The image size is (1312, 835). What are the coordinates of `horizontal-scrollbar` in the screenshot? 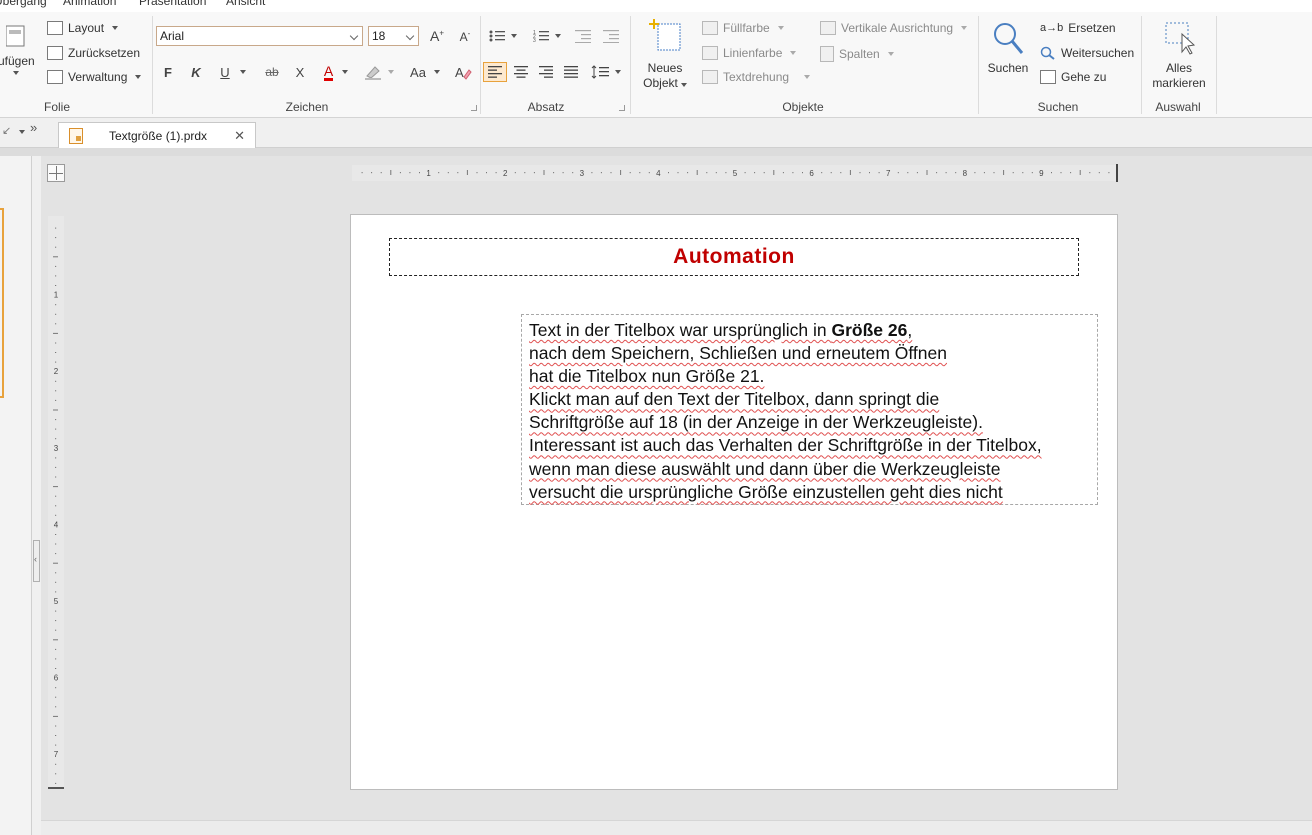 It's located at (676, 827).